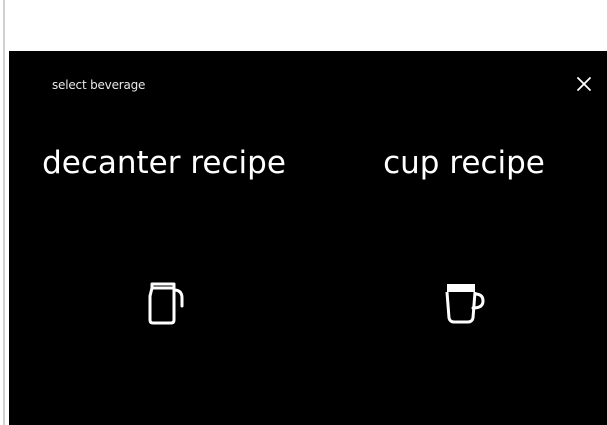 The image size is (607, 425). What do you see at coordinates (4, 212) in the screenshot?
I see `left-divider` at bounding box center [4, 212].